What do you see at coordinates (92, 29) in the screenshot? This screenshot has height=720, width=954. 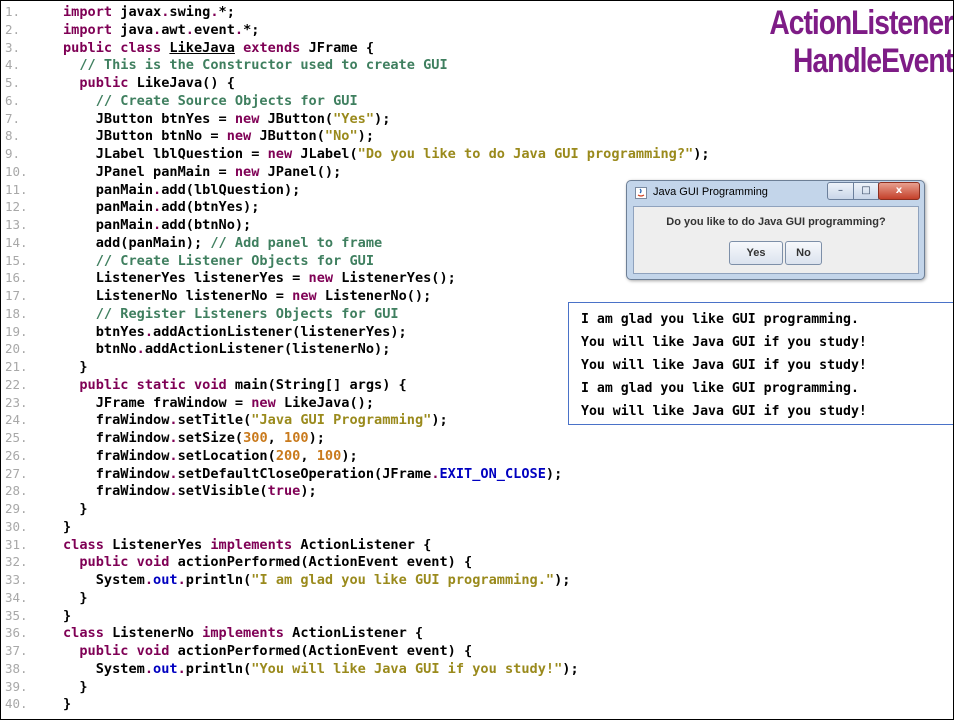 I see `code-token: import` at bounding box center [92, 29].